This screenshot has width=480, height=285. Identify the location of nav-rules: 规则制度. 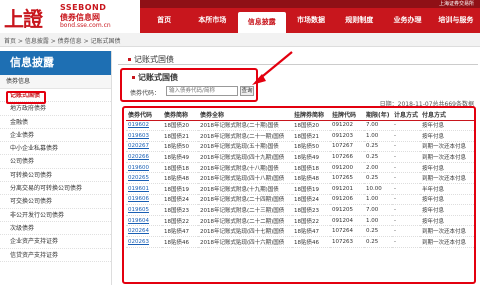
(359, 20).